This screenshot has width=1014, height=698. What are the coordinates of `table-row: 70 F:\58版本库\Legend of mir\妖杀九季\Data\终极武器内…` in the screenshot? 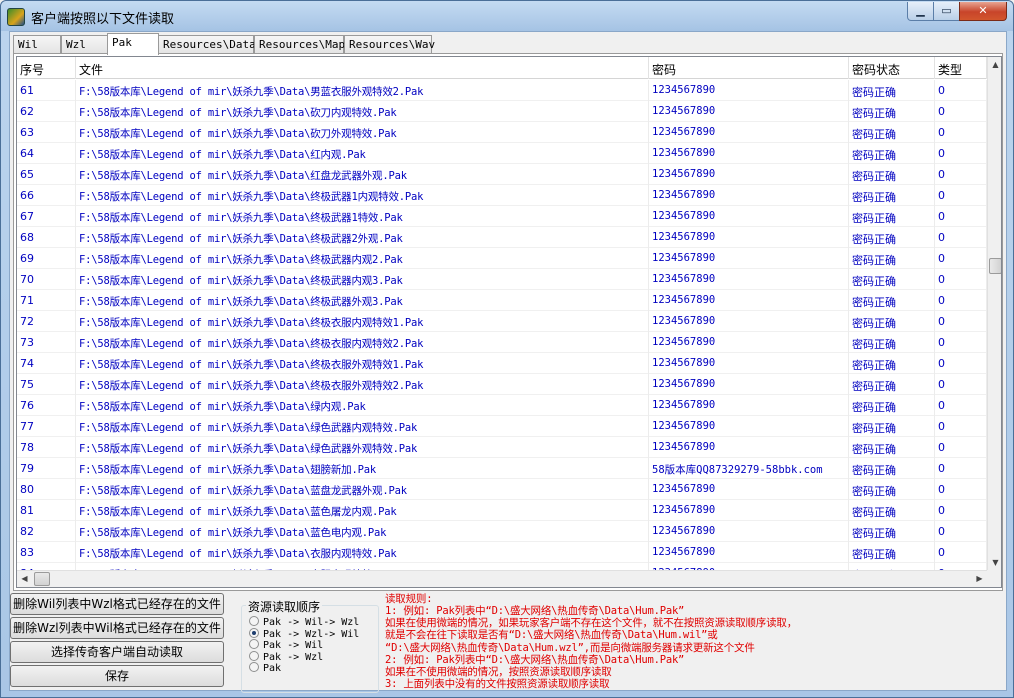 It's located at (502, 279).